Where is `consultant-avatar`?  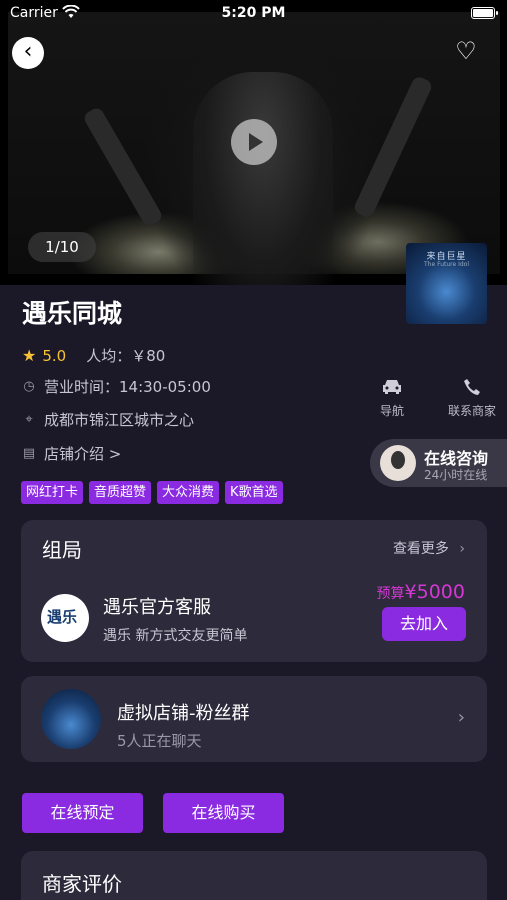 consultant-avatar is located at coordinates (398, 463).